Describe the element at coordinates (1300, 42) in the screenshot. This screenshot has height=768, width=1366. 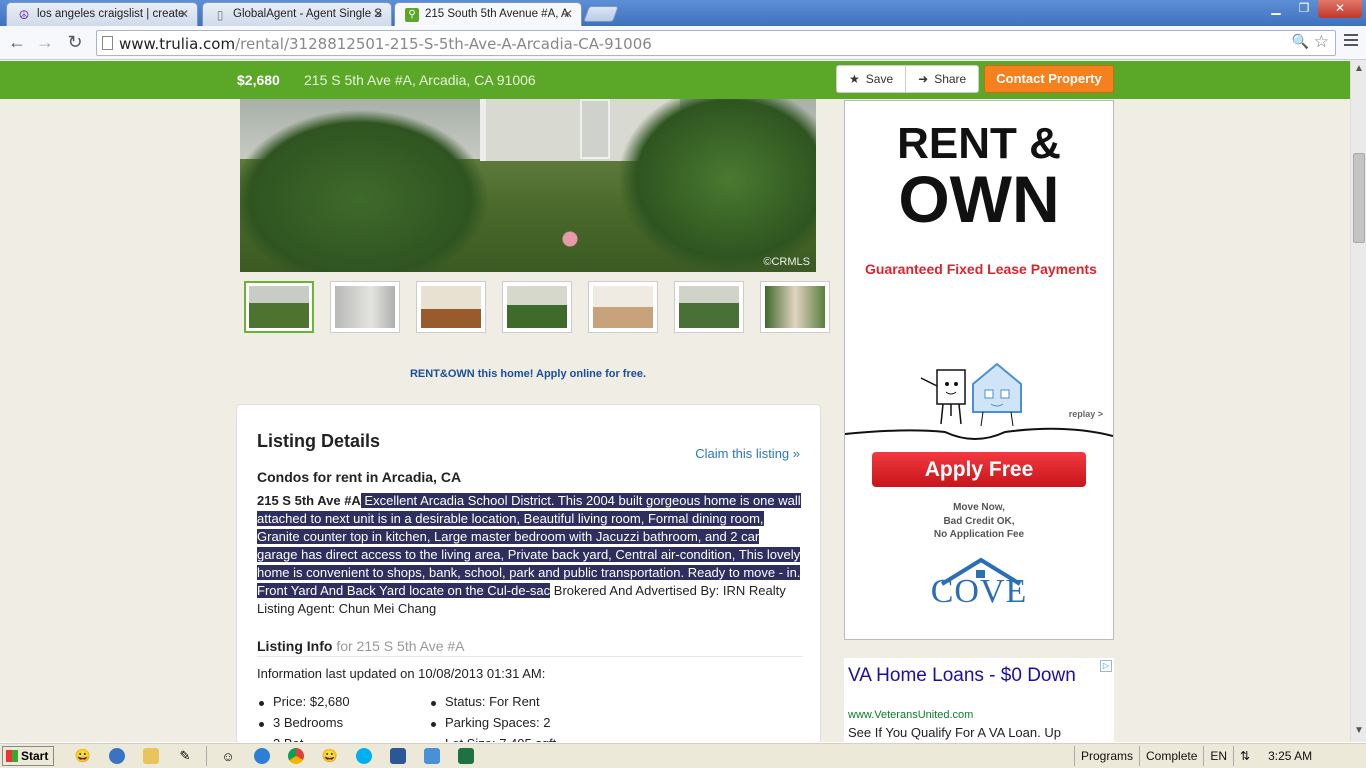
I see `zoom-icon: 🔍` at that location.